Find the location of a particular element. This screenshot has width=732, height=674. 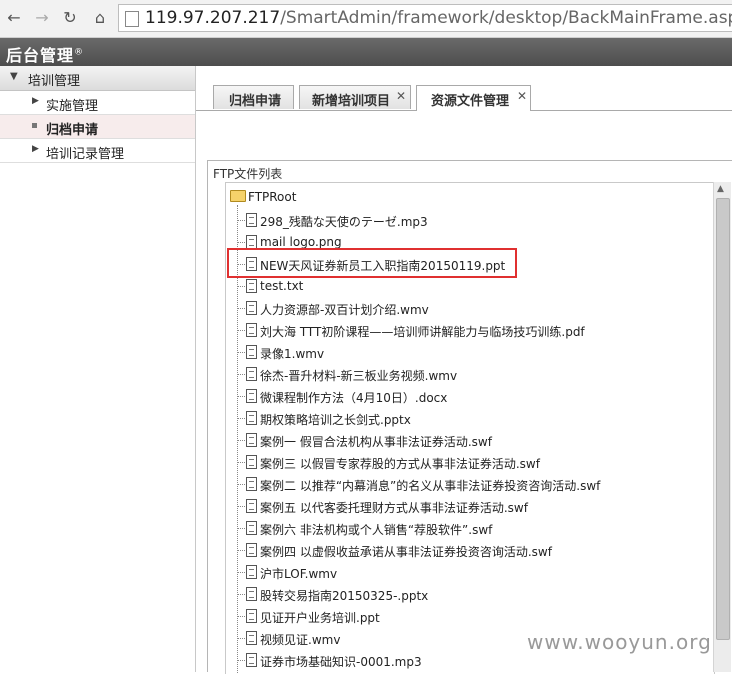

vertical-scrollbar: ▲ is located at coordinates (722, 427).